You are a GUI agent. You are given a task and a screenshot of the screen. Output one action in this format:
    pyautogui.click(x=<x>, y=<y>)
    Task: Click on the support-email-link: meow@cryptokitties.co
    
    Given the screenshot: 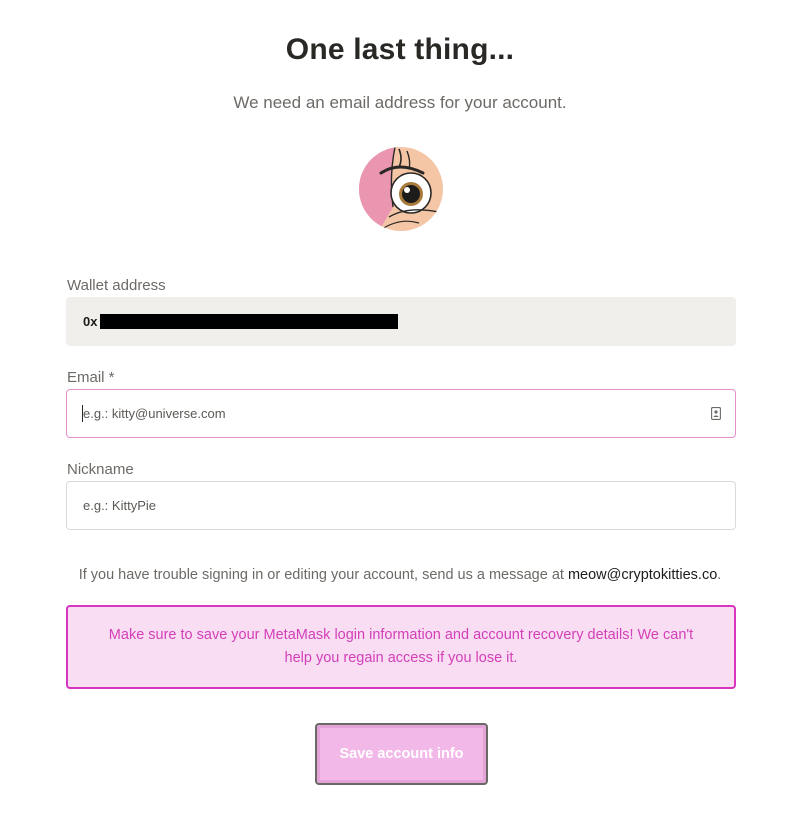 What is the action you would take?
    pyautogui.click(x=642, y=575)
    